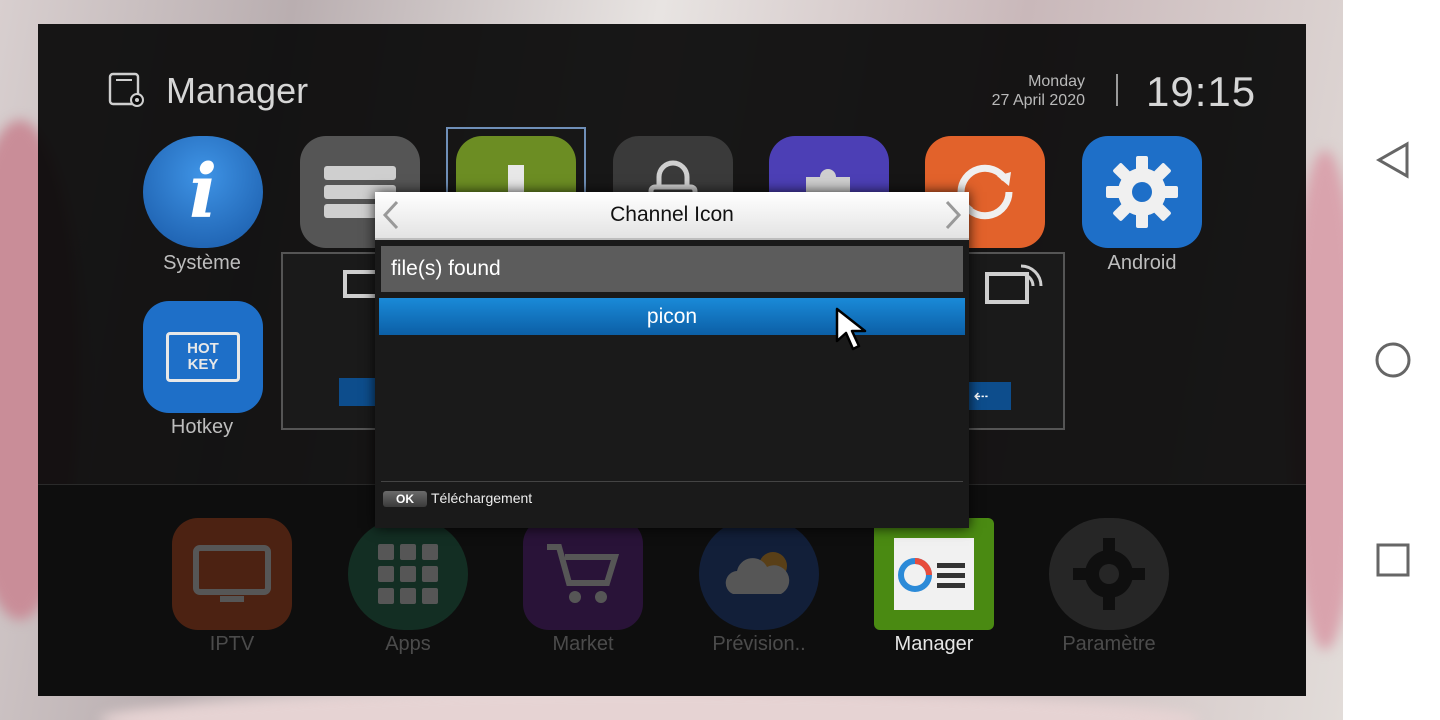 The image size is (1440, 720). What do you see at coordinates (934, 644) in the screenshot?
I see `dock-label-active: Manager` at bounding box center [934, 644].